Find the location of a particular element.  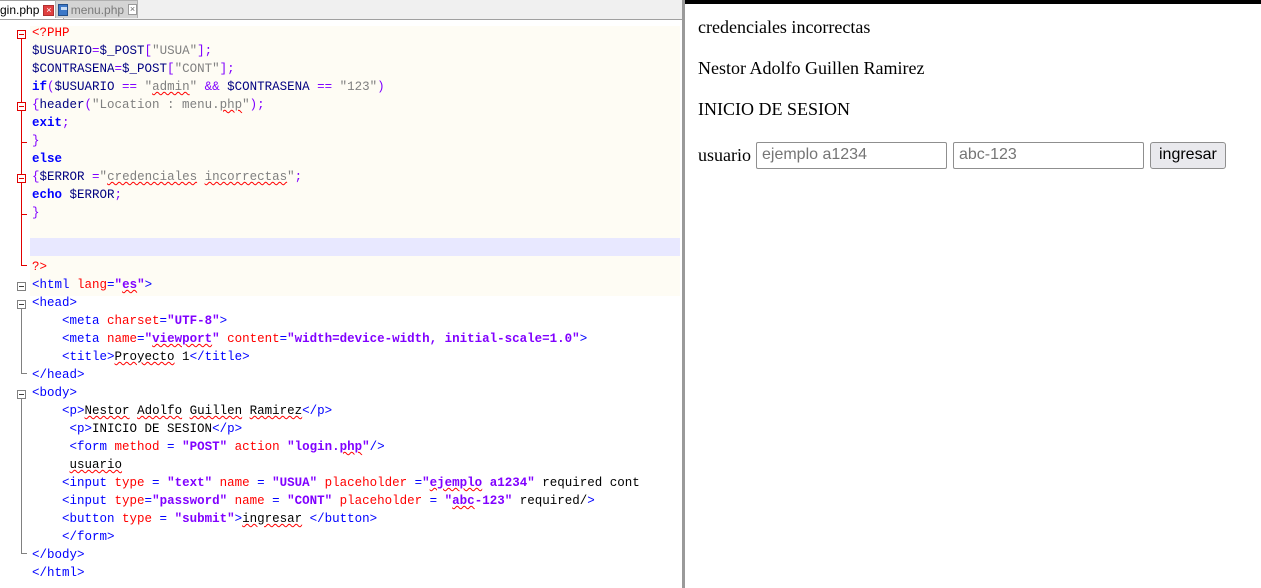

code-token: incorrectas is located at coordinates (246, 177).